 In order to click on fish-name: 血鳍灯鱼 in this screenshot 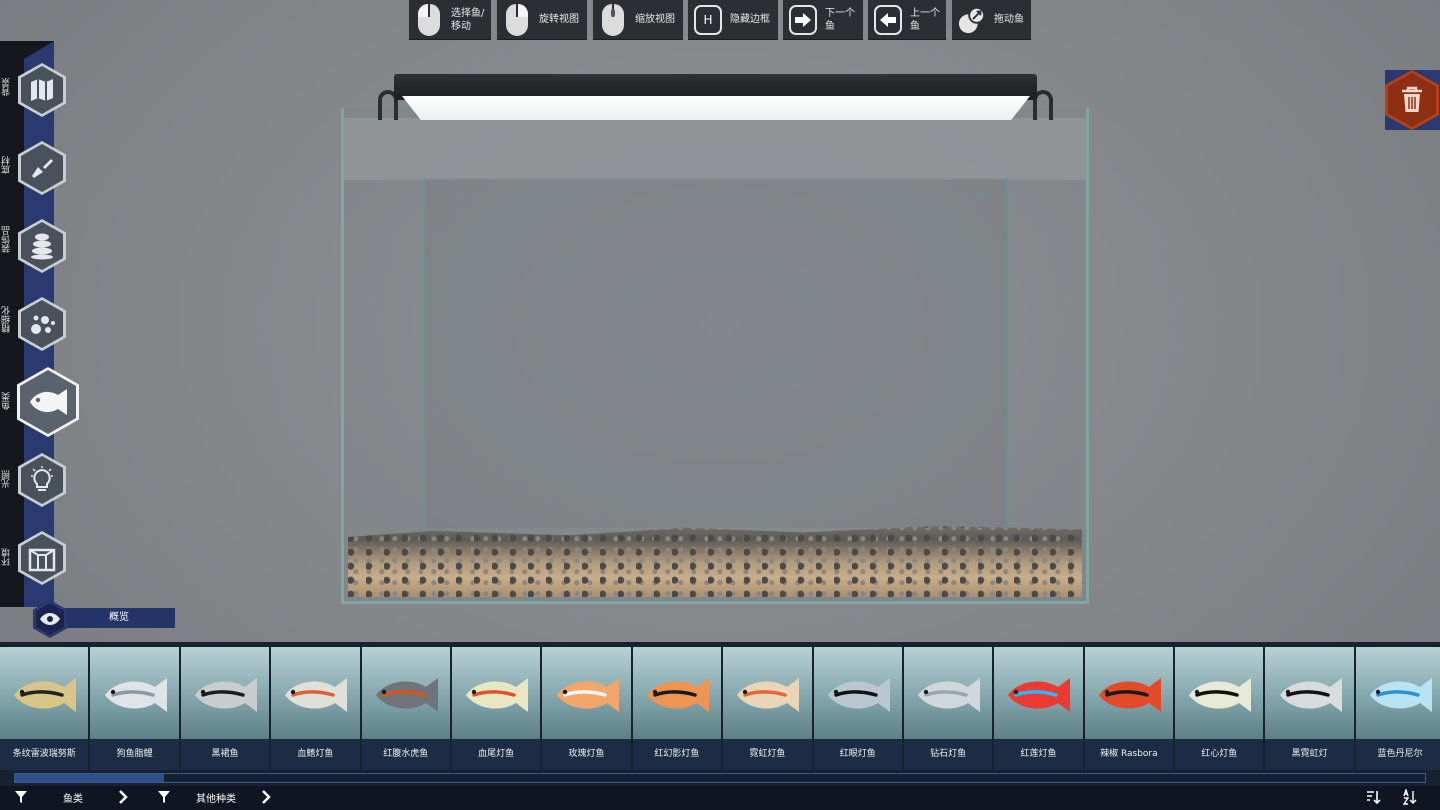, I will do `click(315, 754)`.